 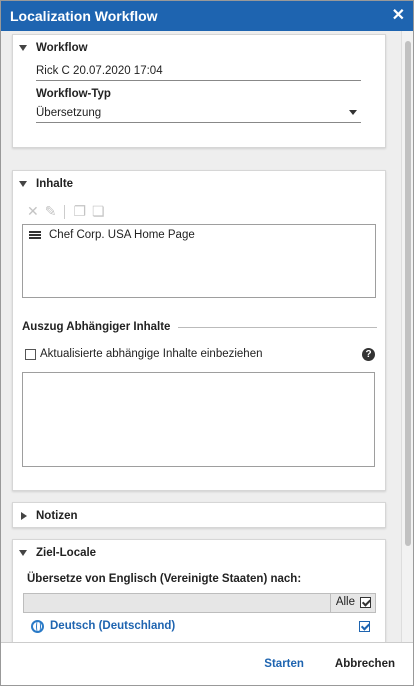 I want to click on workflow-type-label: Workflow-Typ, so click(x=73, y=94).